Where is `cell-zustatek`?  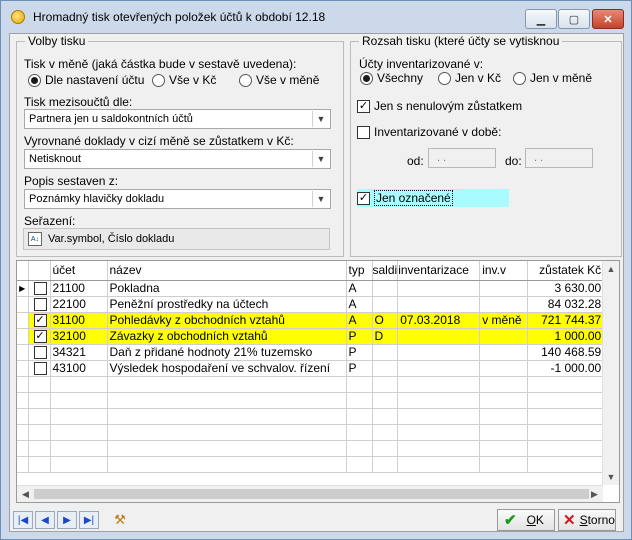 cell-zustatek is located at coordinates (566, 464).